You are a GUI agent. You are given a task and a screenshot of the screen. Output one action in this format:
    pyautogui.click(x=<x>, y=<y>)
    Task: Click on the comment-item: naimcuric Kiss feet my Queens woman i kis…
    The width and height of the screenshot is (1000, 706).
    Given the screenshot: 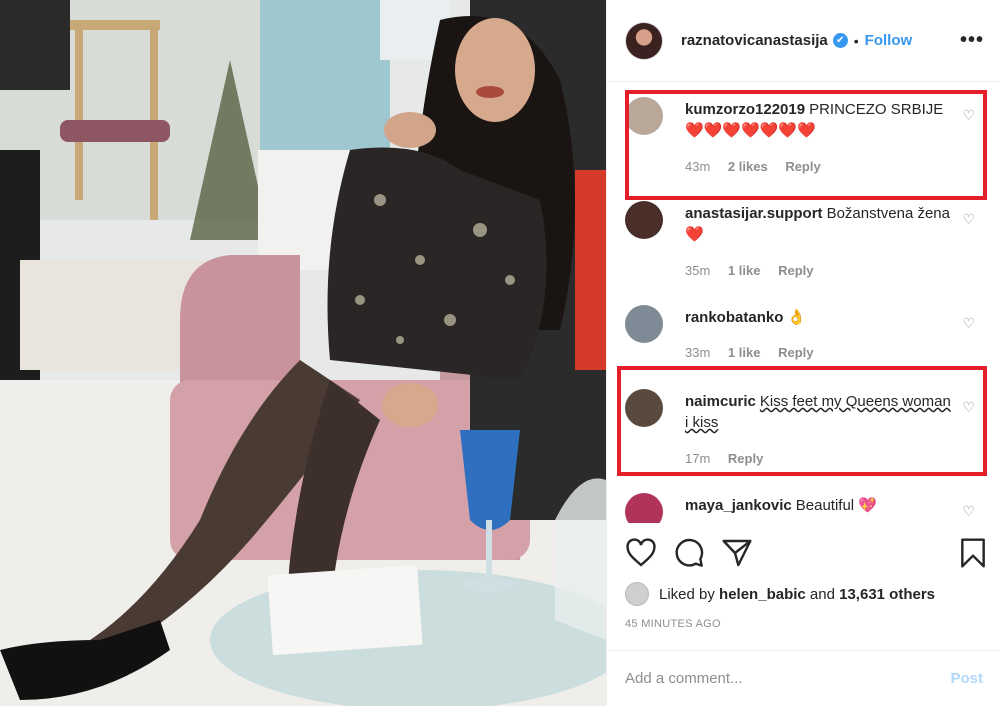 What is the action you would take?
    pyautogui.click(x=805, y=429)
    